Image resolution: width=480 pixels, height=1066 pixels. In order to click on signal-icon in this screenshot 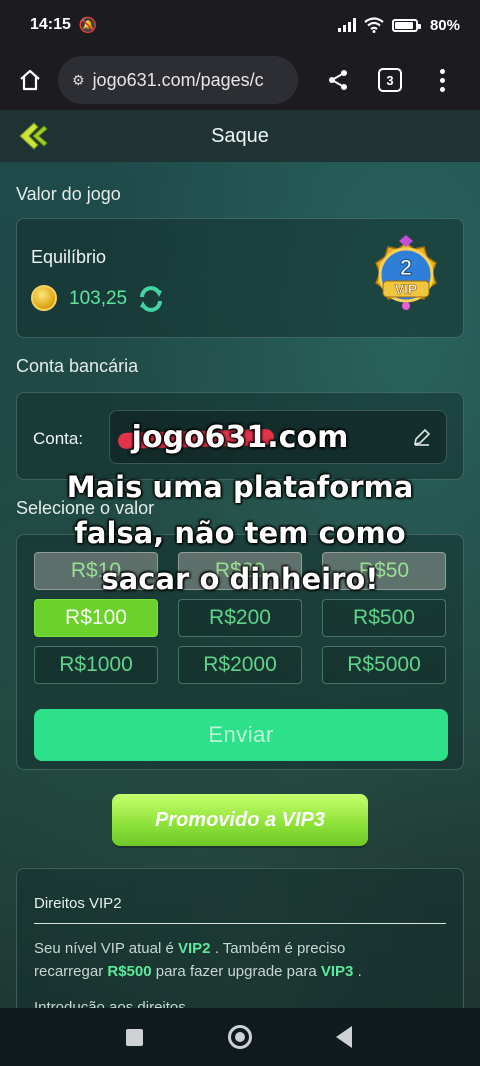, I will do `click(346, 25)`.